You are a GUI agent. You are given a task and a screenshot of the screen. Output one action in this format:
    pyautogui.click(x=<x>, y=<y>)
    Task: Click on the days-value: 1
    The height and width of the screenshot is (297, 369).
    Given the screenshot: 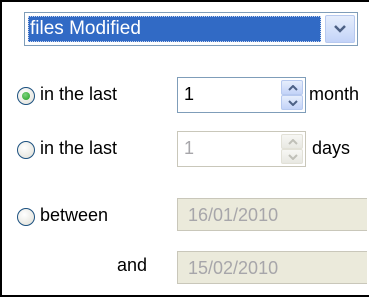 What is the action you would take?
    pyautogui.click(x=189, y=148)
    